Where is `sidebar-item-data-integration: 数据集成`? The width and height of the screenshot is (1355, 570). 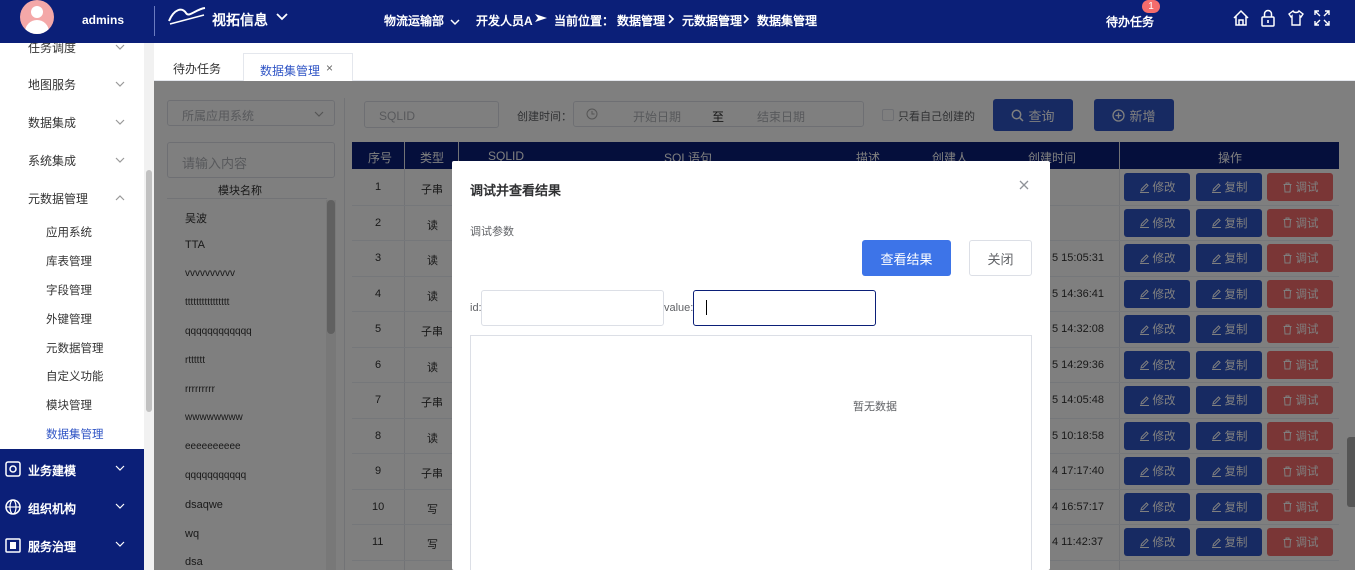 sidebar-item-data-integration: 数据集成 is located at coordinates (72, 122).